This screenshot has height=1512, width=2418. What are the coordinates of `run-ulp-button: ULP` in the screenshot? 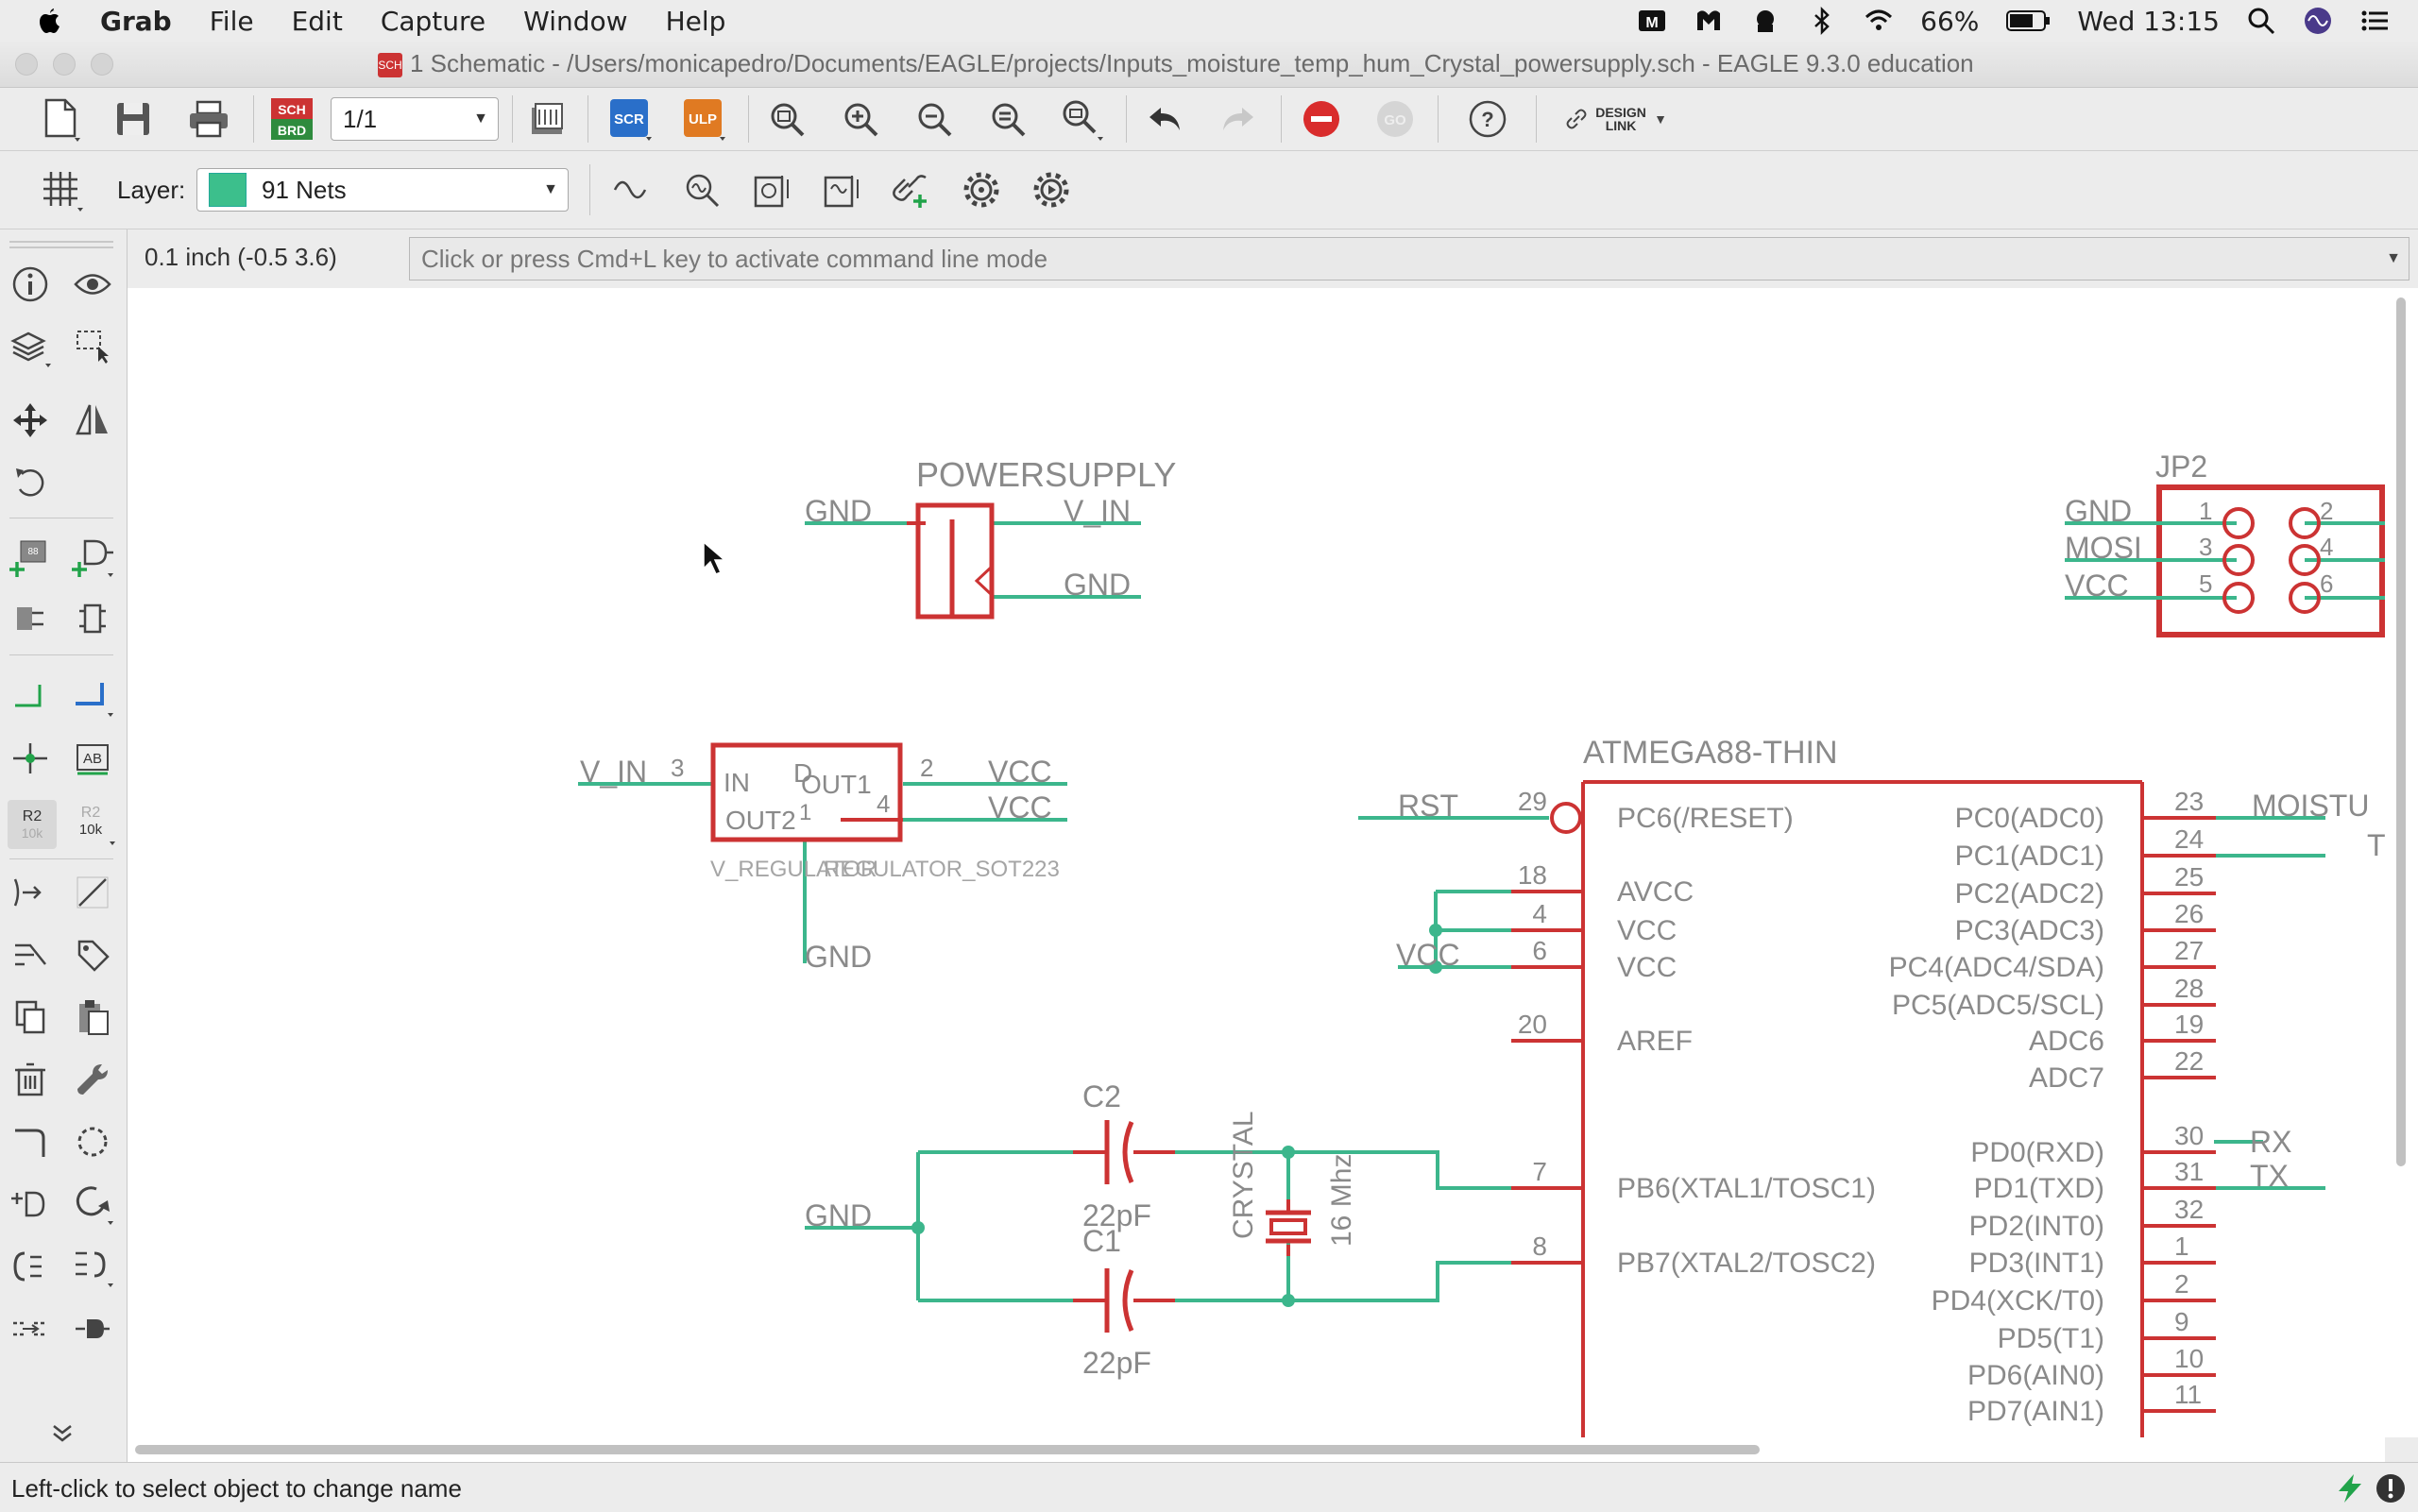 It's located at (703, 119).